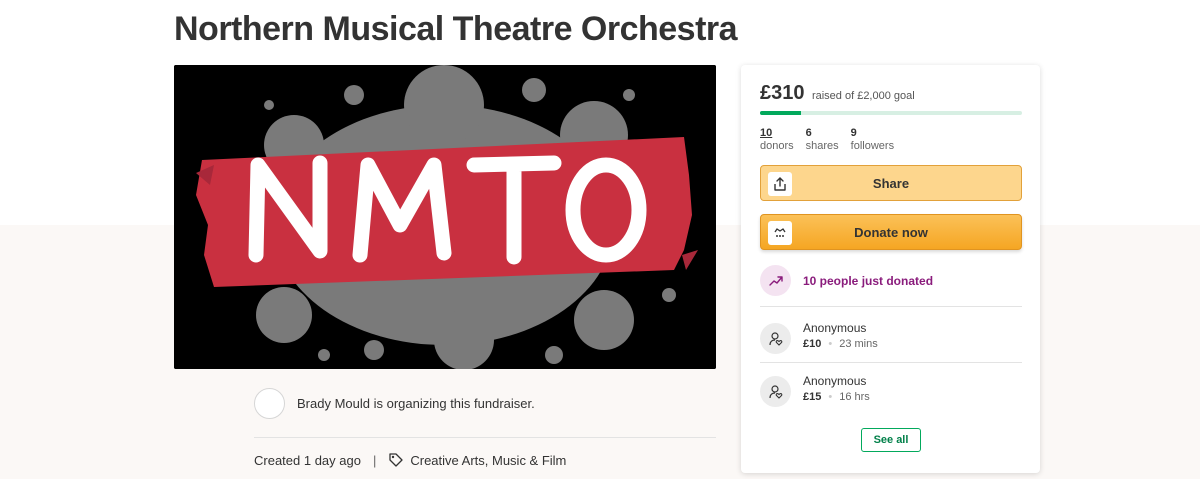 The width and height of the screenshot is (1200, 479). I want to click on stat-shares-count: 6, so click(808, 133).